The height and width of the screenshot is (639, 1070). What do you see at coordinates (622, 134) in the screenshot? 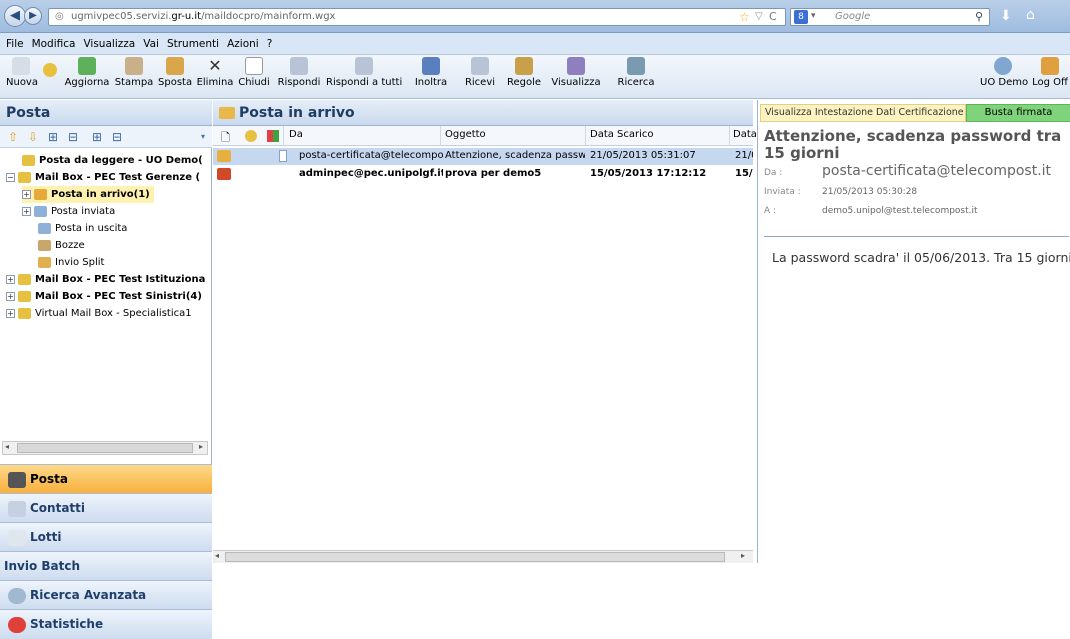
I see `column-data-scarico: Data Scarico` at bounding box center [622, 134].